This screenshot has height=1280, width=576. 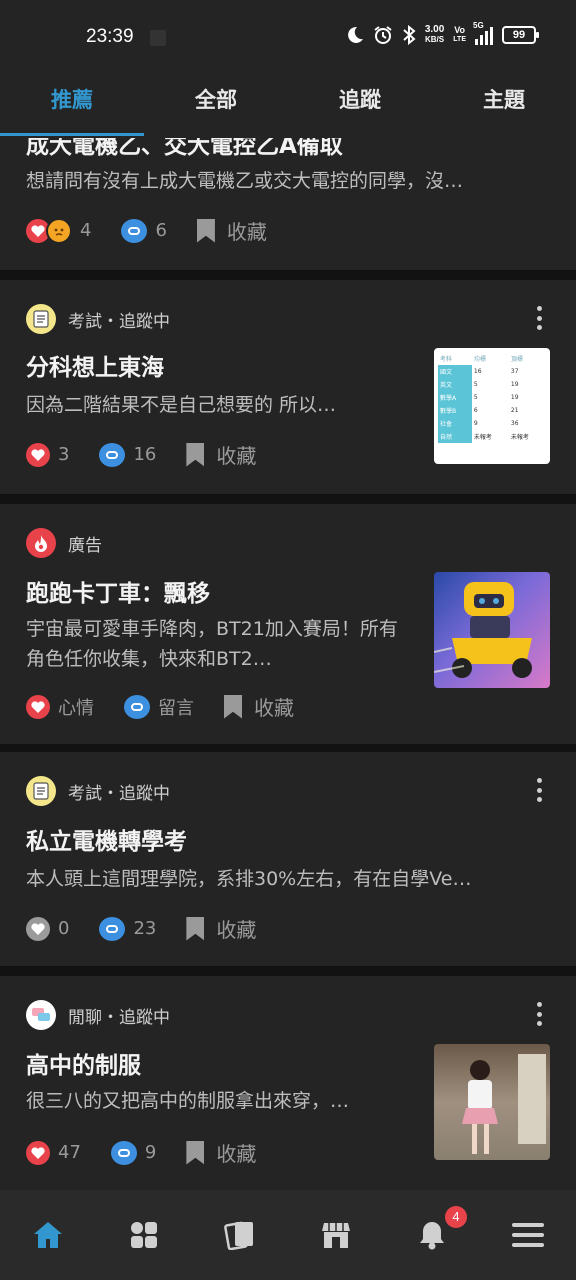 I want to click on status-icons: 3.00 KB/S Vo LTE 5G 99, so click(x=442, y=33).